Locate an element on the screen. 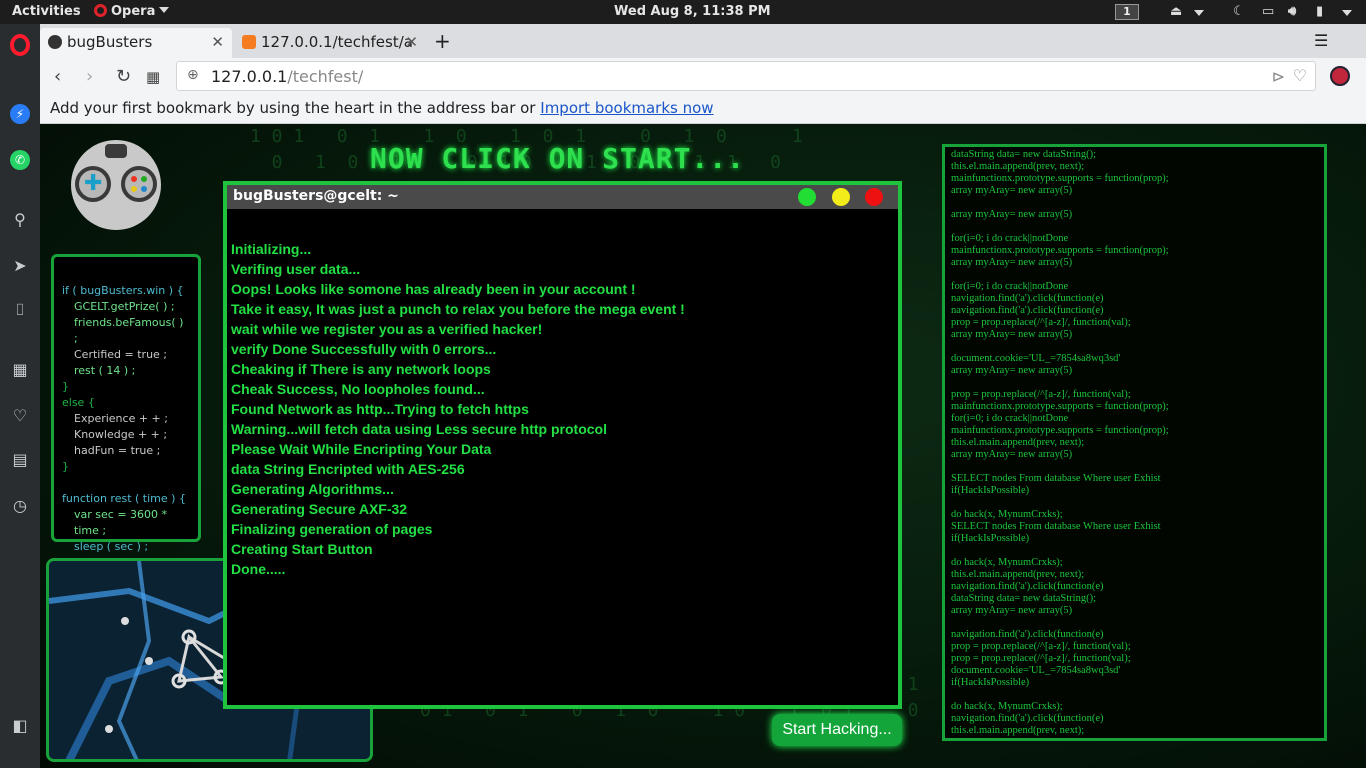 Image resolution: width=1366 pixels, height=768 pixels. maximize-dot is located at coordinates (807, 197).